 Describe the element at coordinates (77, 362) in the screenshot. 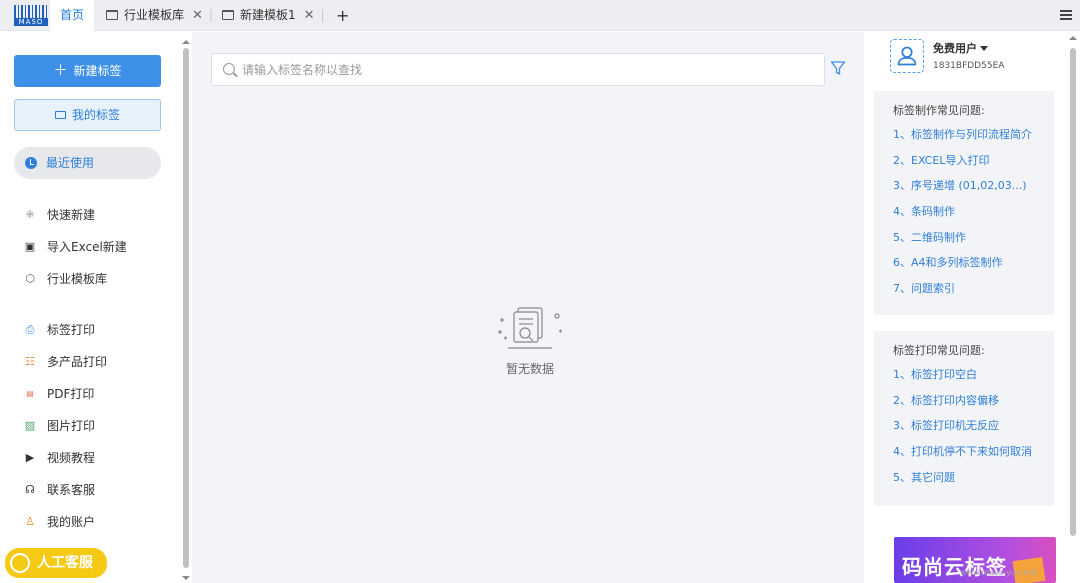

I see `sidebar-item-label: 多产品打印` at that location.